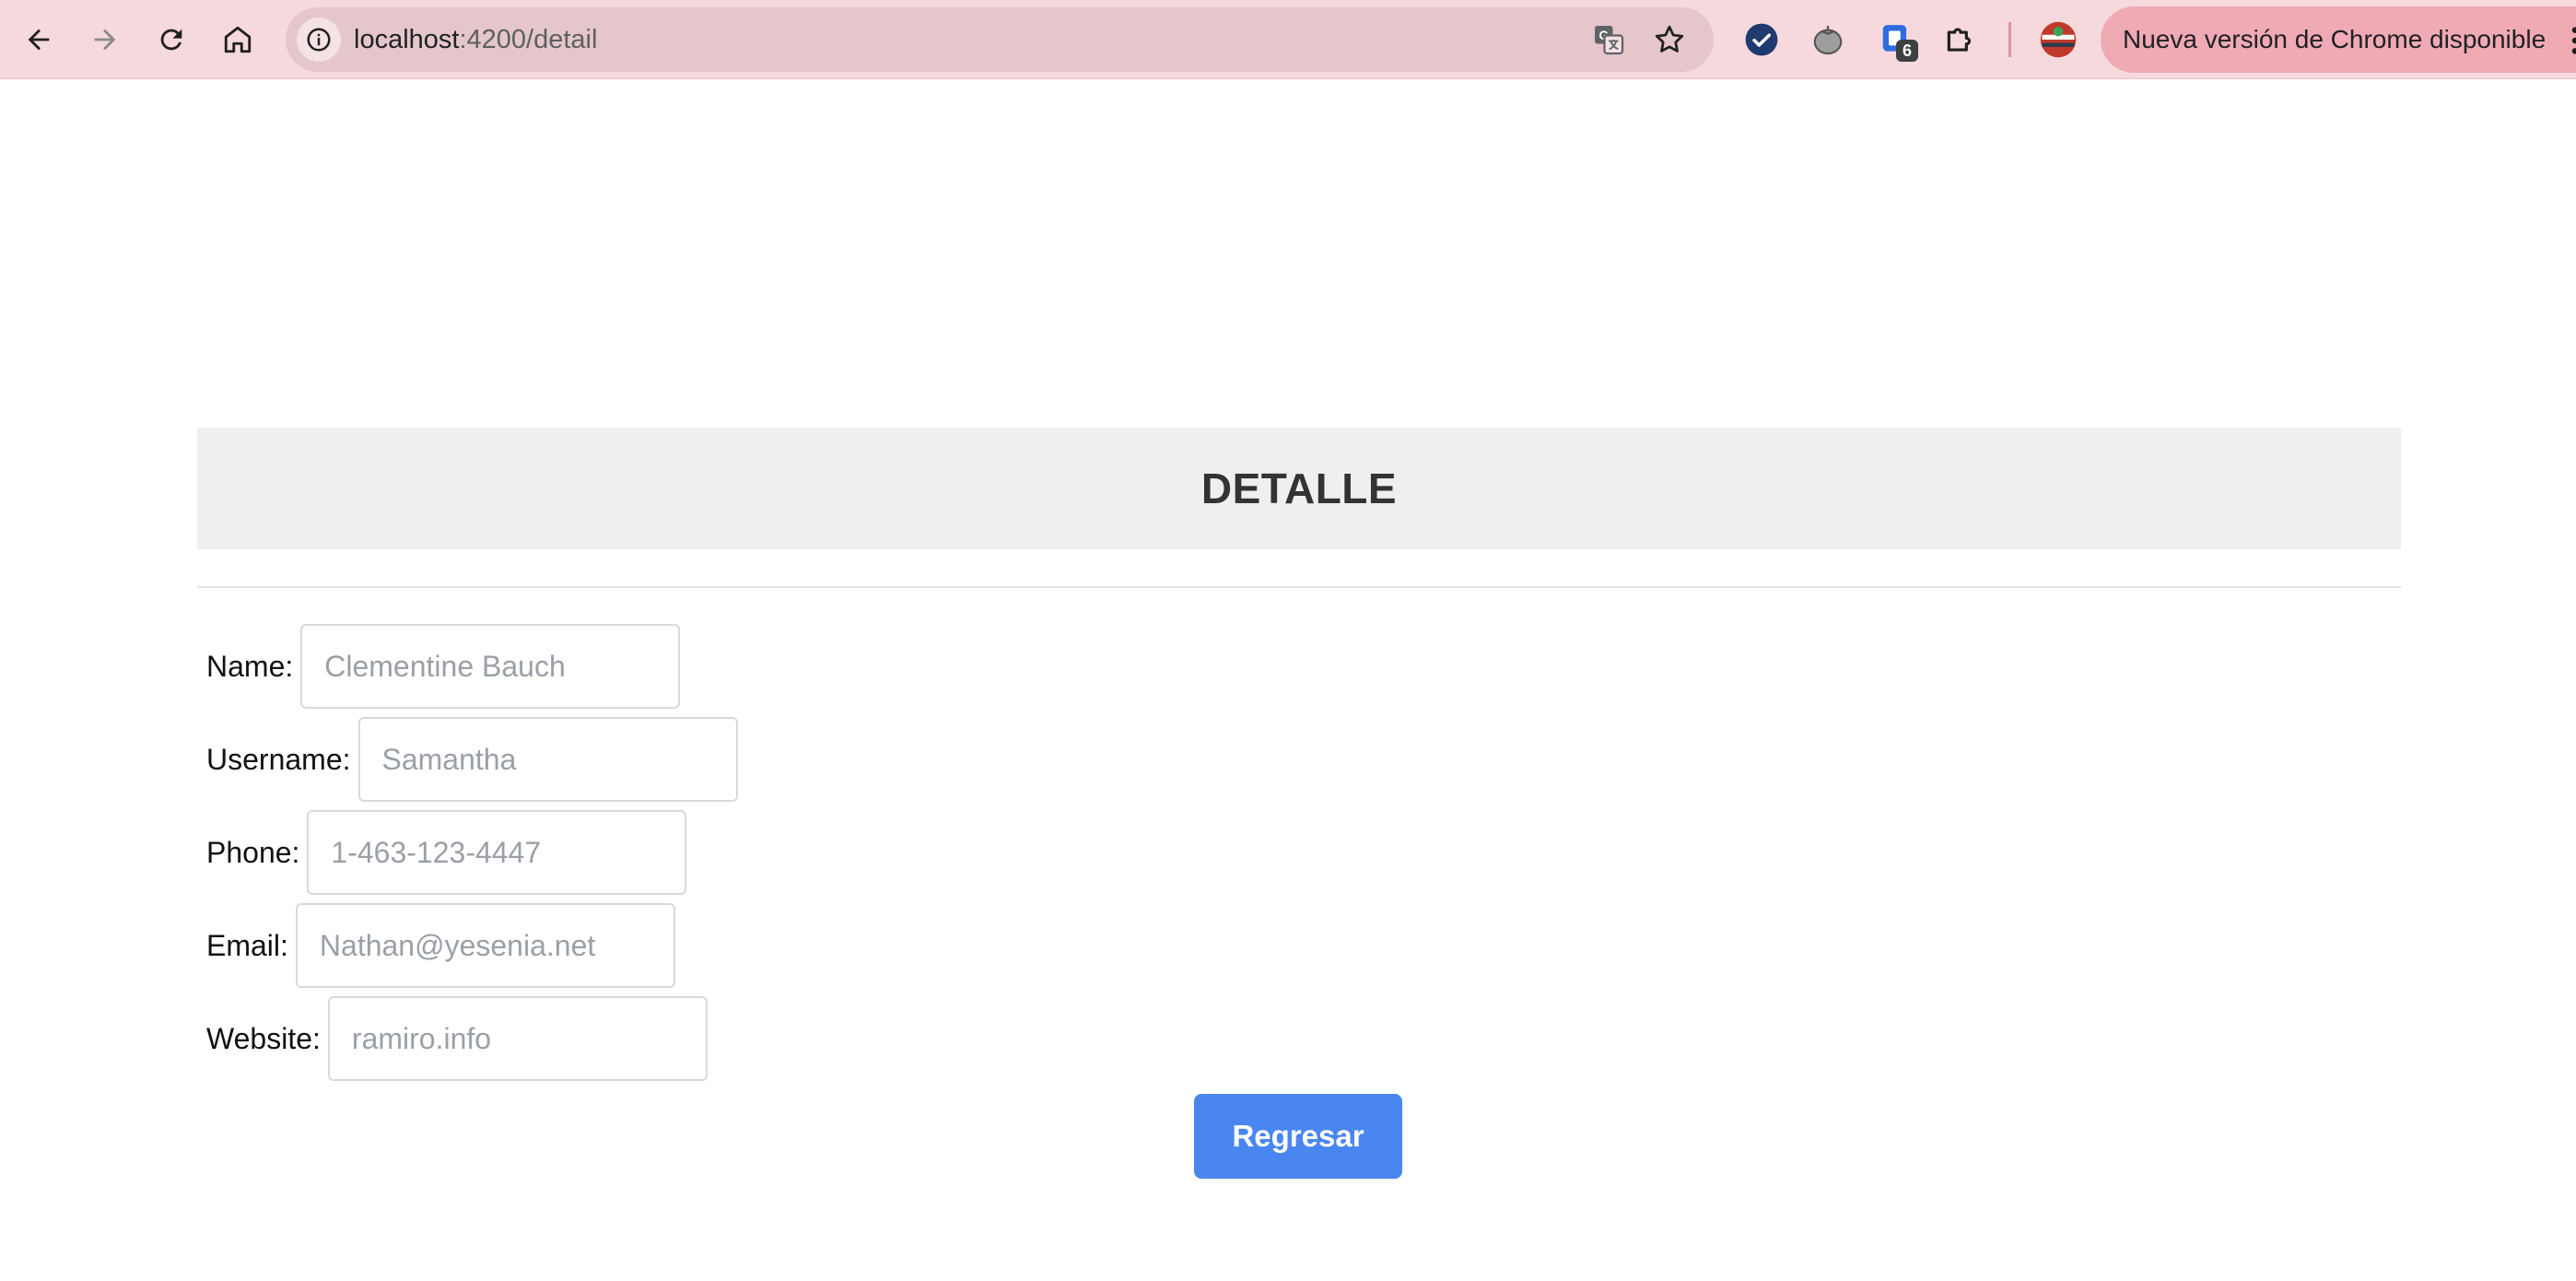 This screenshot has height=1281, width=2576. I want to click on form-row-website: Website:, so click(457, 1039).